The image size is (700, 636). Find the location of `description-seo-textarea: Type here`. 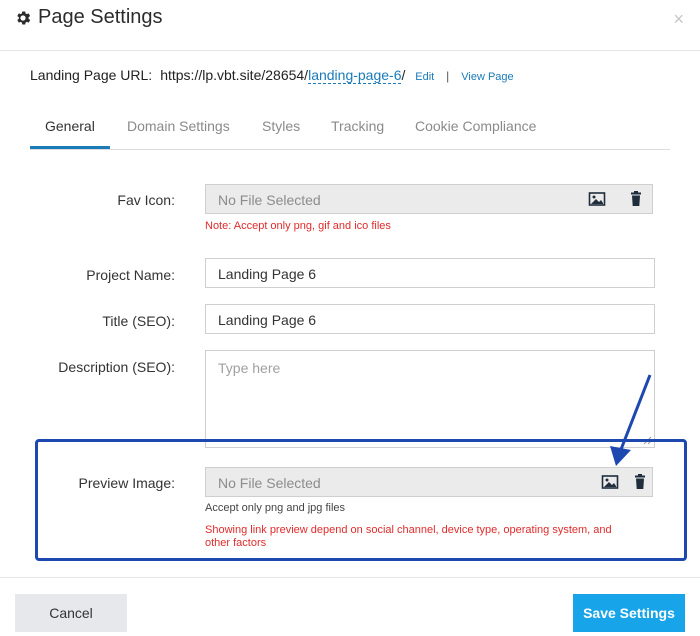

description-seo-textarea: Type here is located at coordinates (430, 399).